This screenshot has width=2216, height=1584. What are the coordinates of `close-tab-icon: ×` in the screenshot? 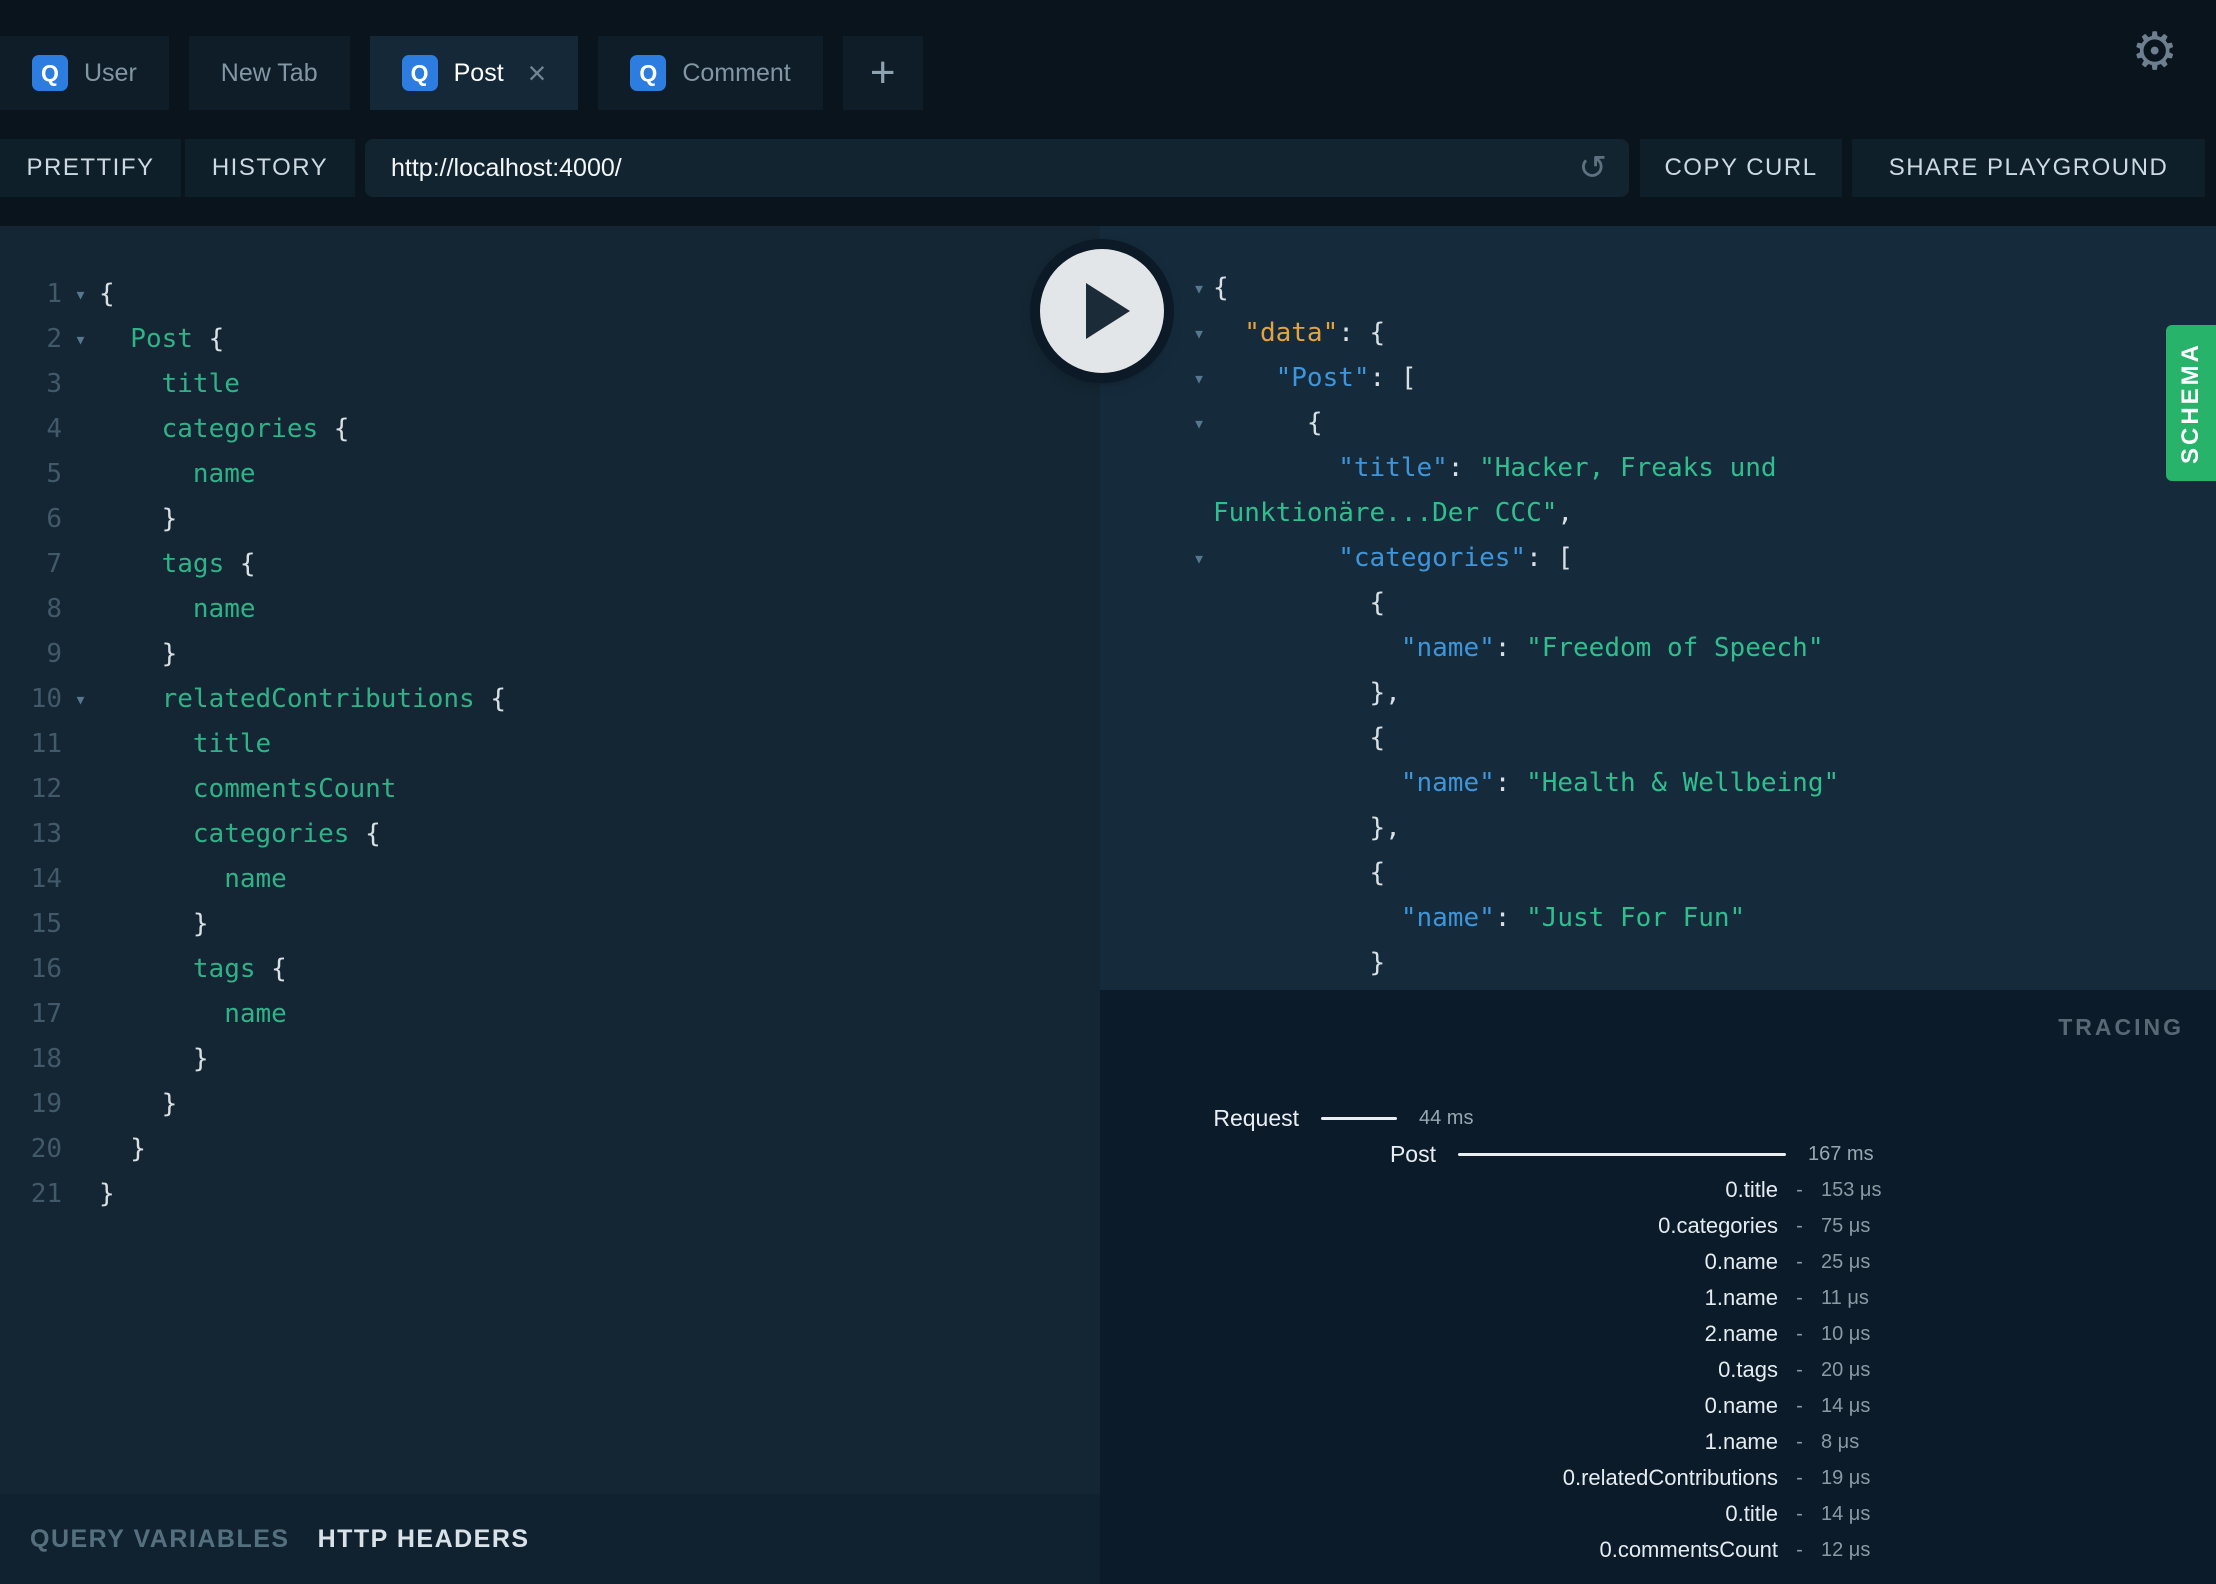 It's located at (537, 73).